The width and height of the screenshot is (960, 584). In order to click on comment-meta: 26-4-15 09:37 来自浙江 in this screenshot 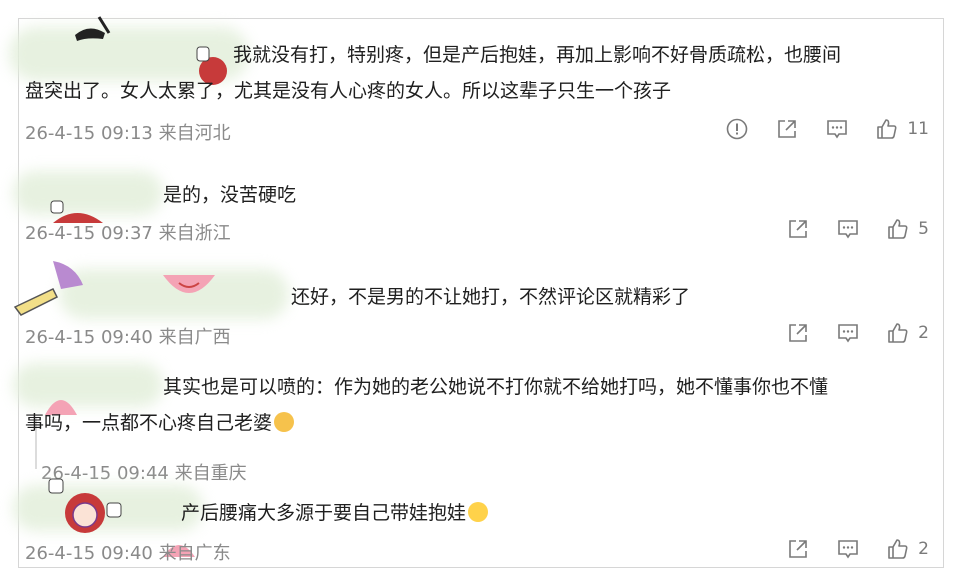, I will do `click(128, 233)`.